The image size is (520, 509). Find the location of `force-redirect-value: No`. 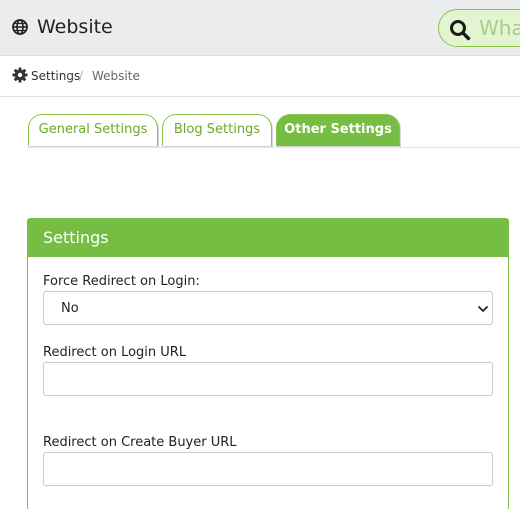

force-redirect-value: No is located at coordinates (70, 308).